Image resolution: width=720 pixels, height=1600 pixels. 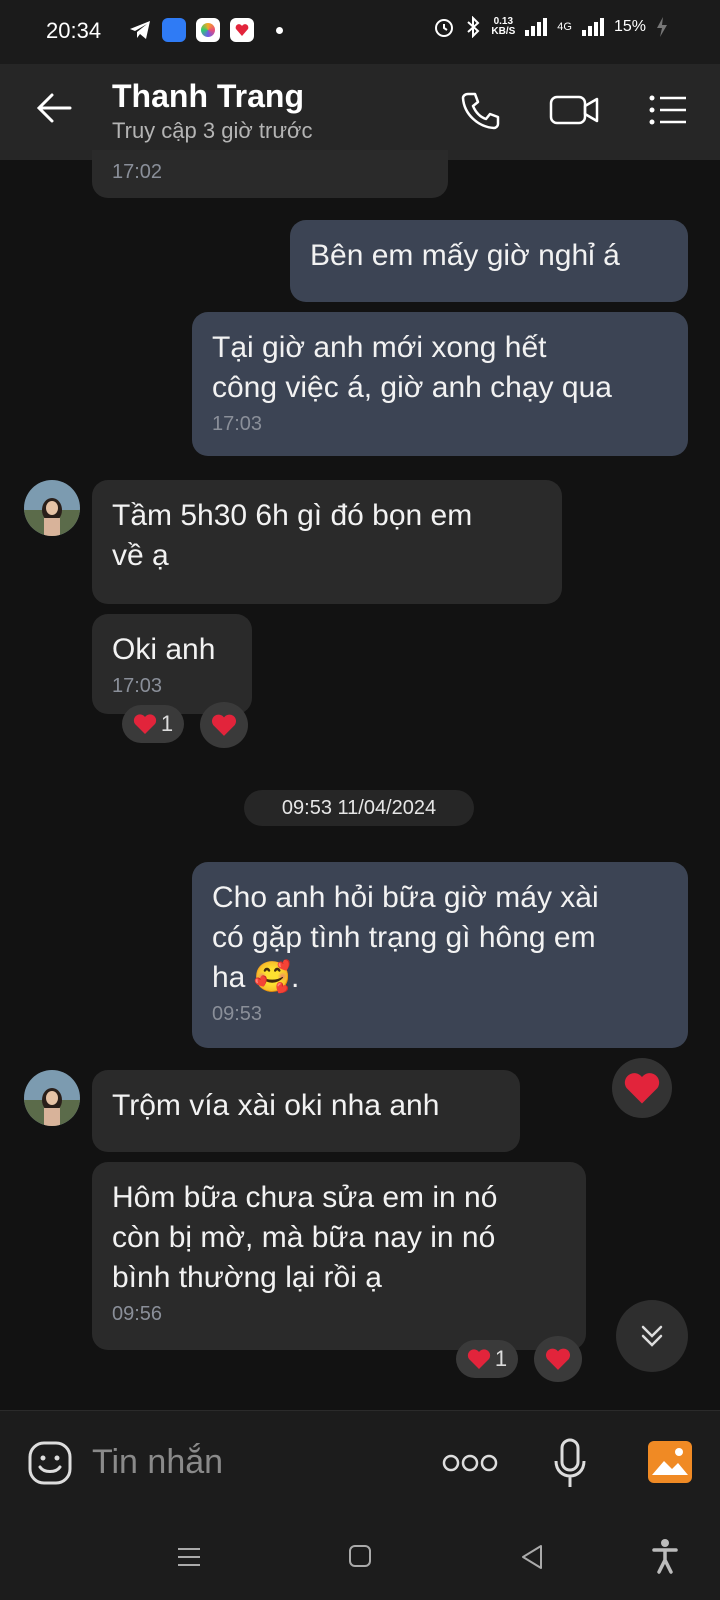 I want to click on video-call-icon, so click(x=574, y=110).